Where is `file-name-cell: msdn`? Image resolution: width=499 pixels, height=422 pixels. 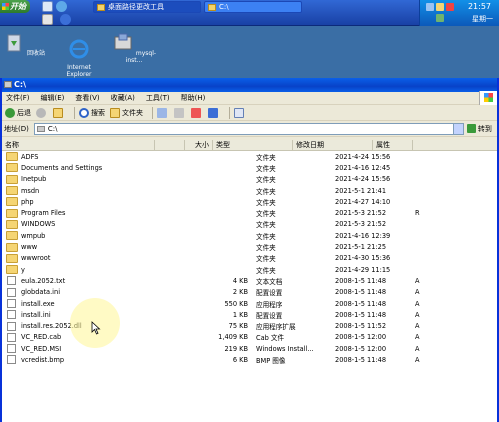 file-name-cell: msdn is located at coordinates (93, 191).